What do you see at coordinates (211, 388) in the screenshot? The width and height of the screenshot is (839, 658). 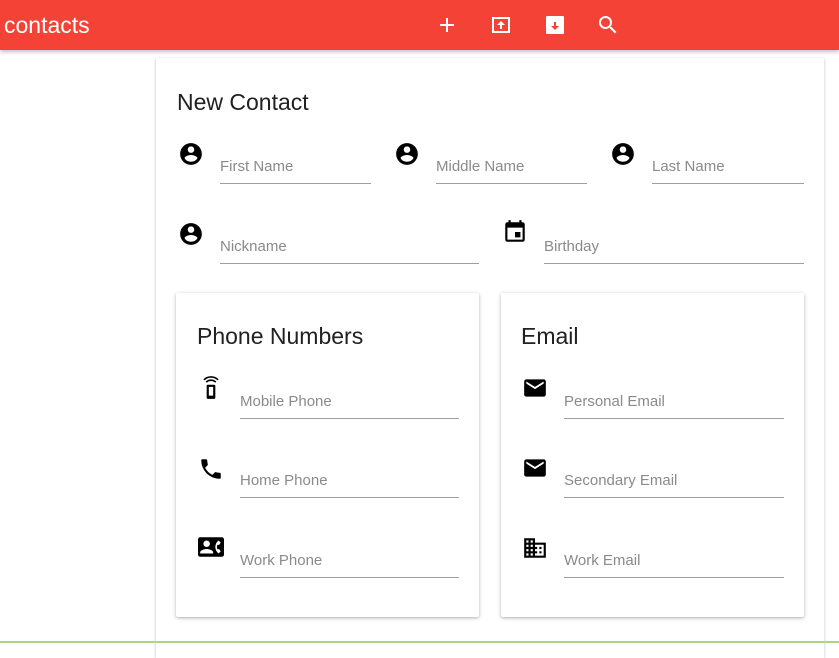 I see `mobile-phone-icon` at bounding box center [211, 388].